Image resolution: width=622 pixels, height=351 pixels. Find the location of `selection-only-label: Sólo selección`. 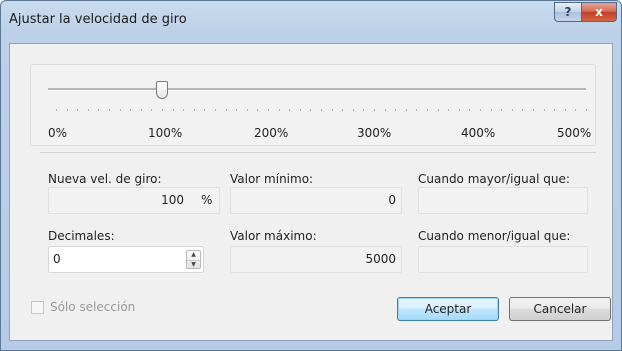

selection-only-label: Sólo selección is located at coordinates (93, 307).